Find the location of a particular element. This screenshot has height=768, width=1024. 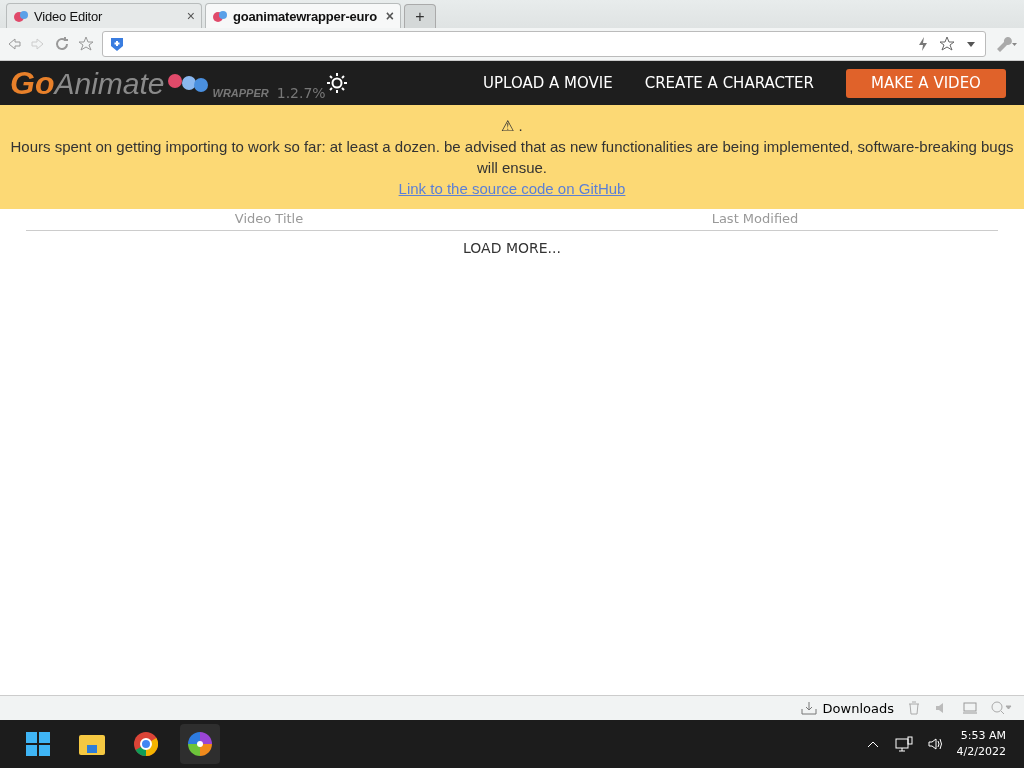

address-field is located at coordinates (544, 44).